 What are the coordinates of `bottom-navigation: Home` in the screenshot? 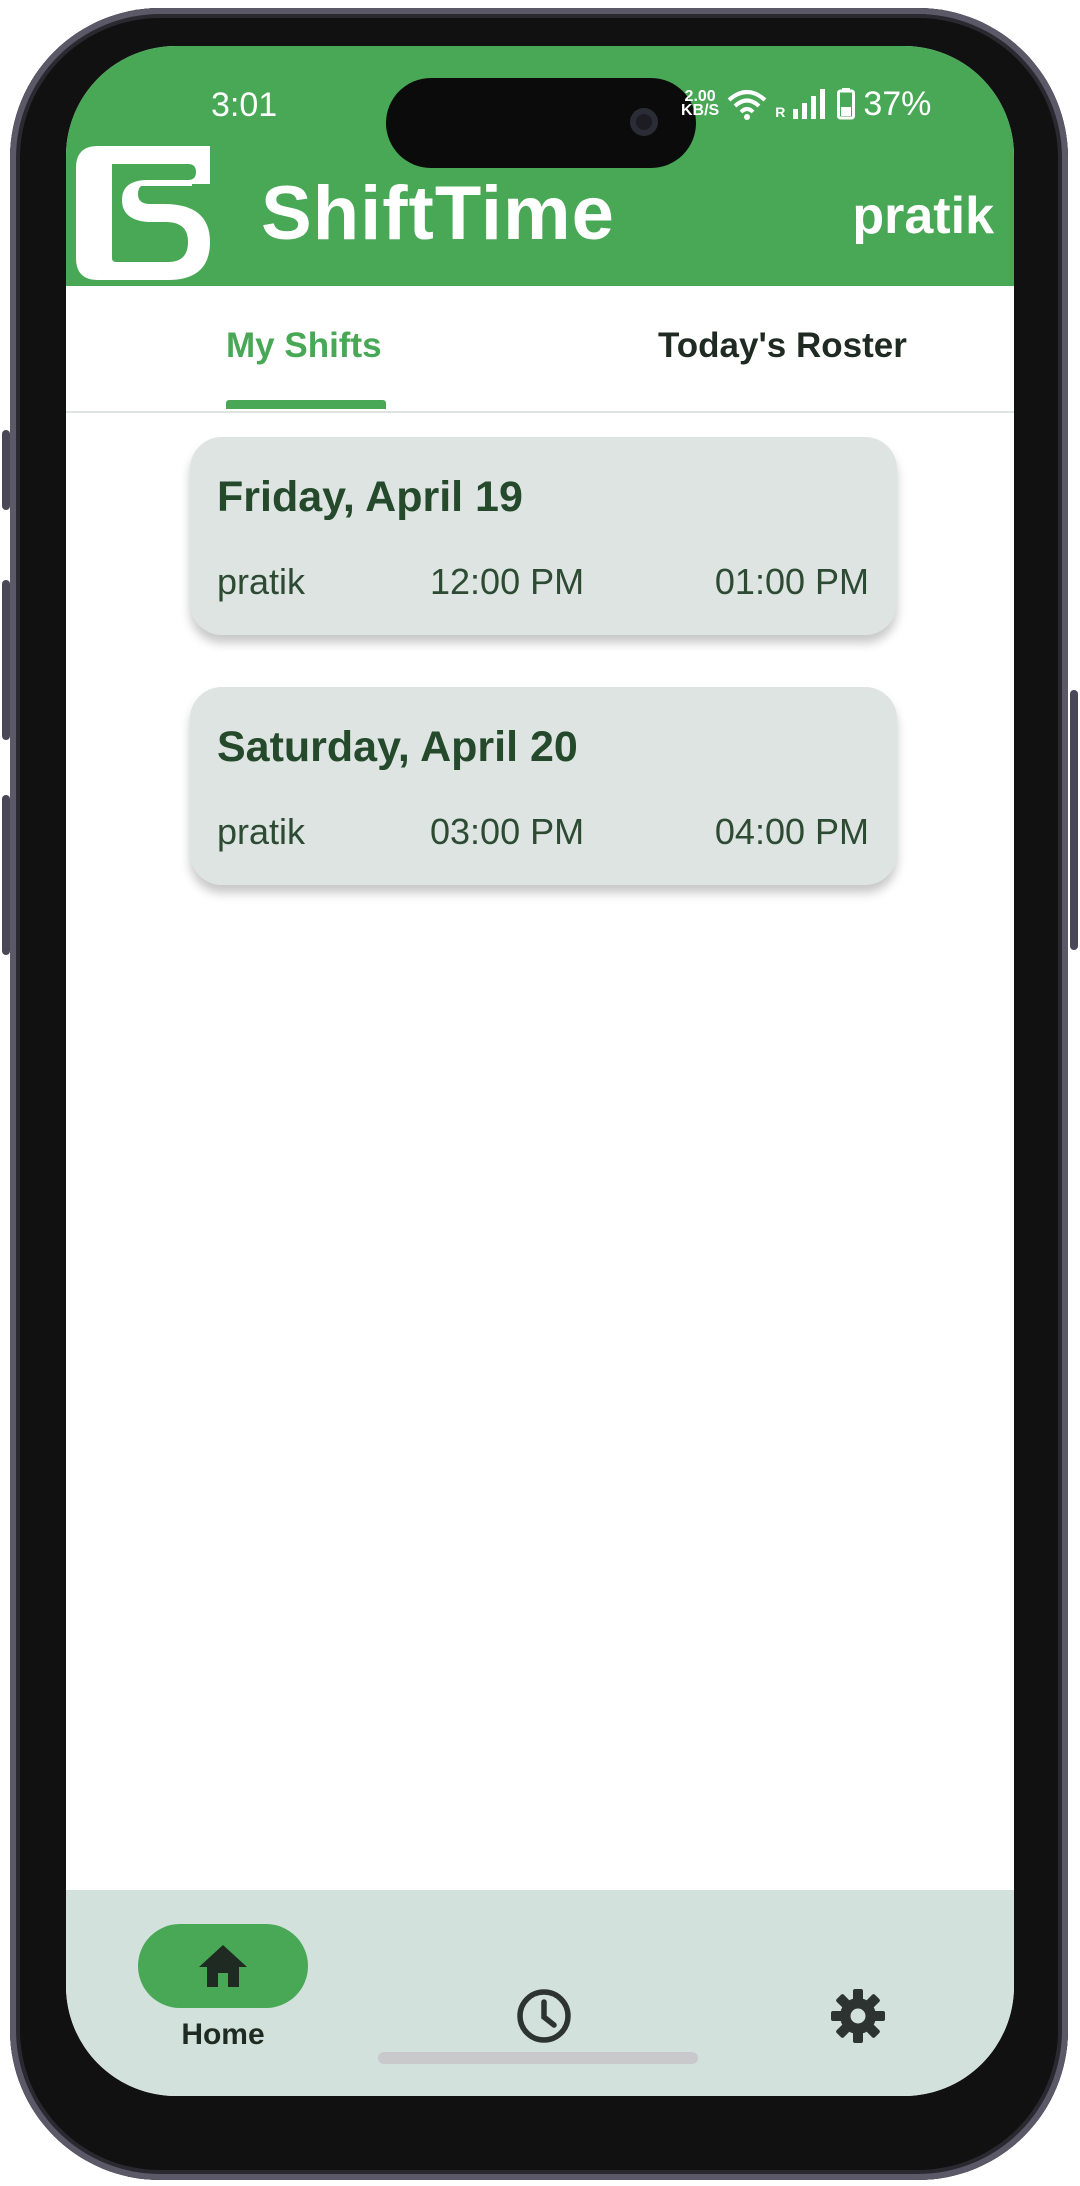 It's located at (540, 1993).